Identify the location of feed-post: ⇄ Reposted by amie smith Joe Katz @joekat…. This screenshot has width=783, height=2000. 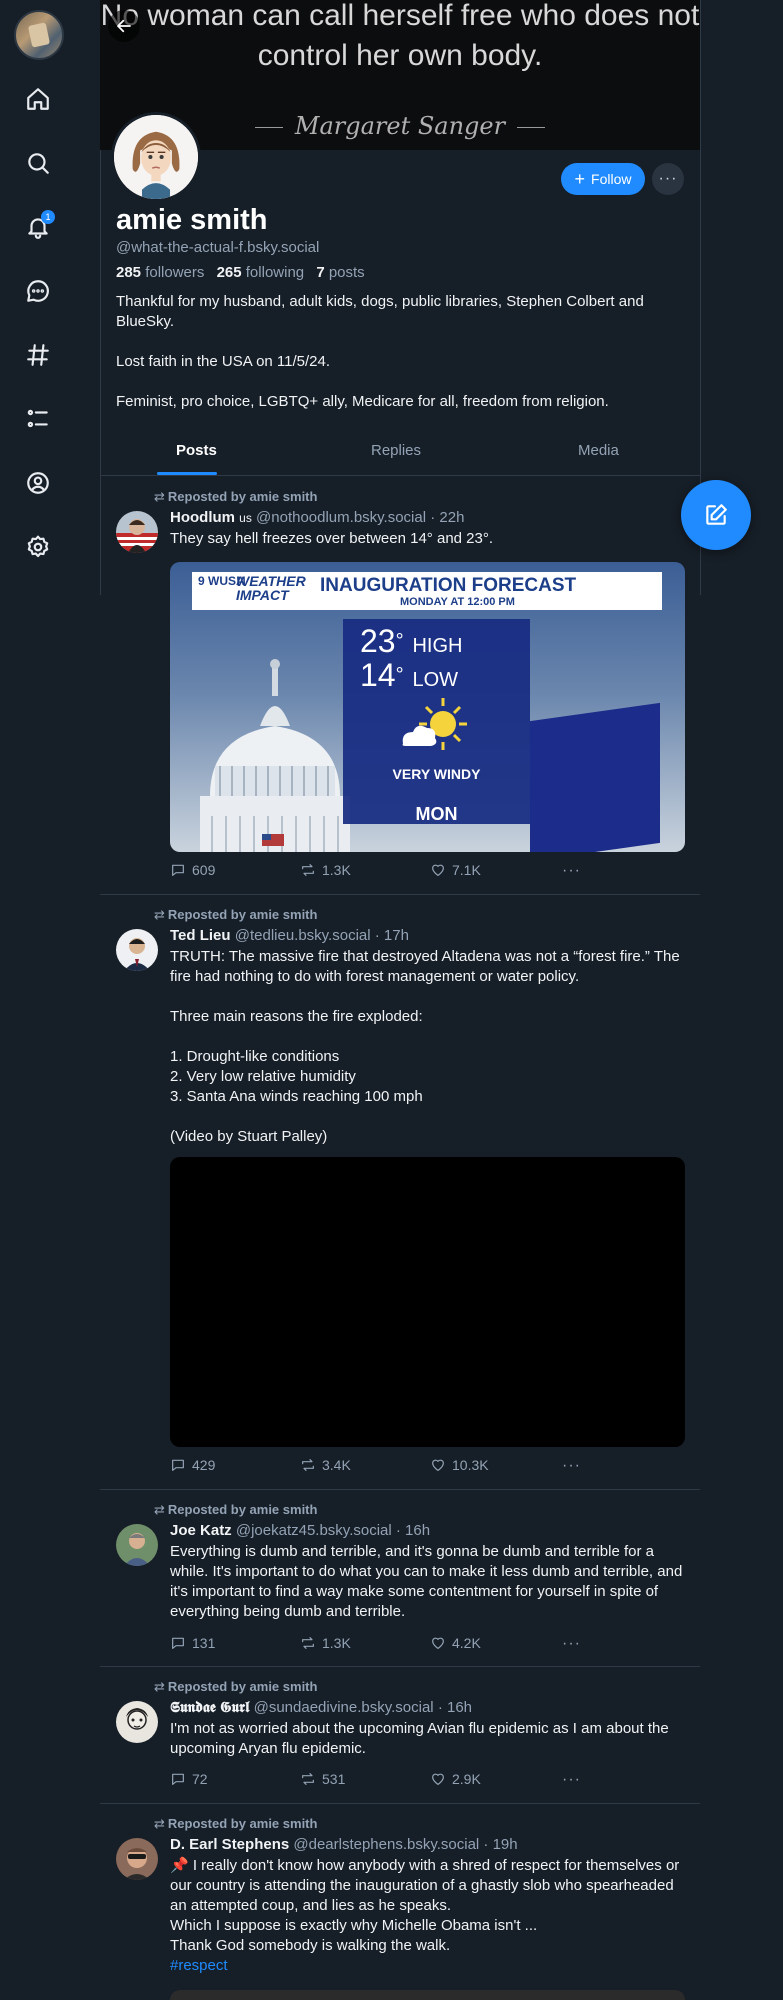
(400, 1578).